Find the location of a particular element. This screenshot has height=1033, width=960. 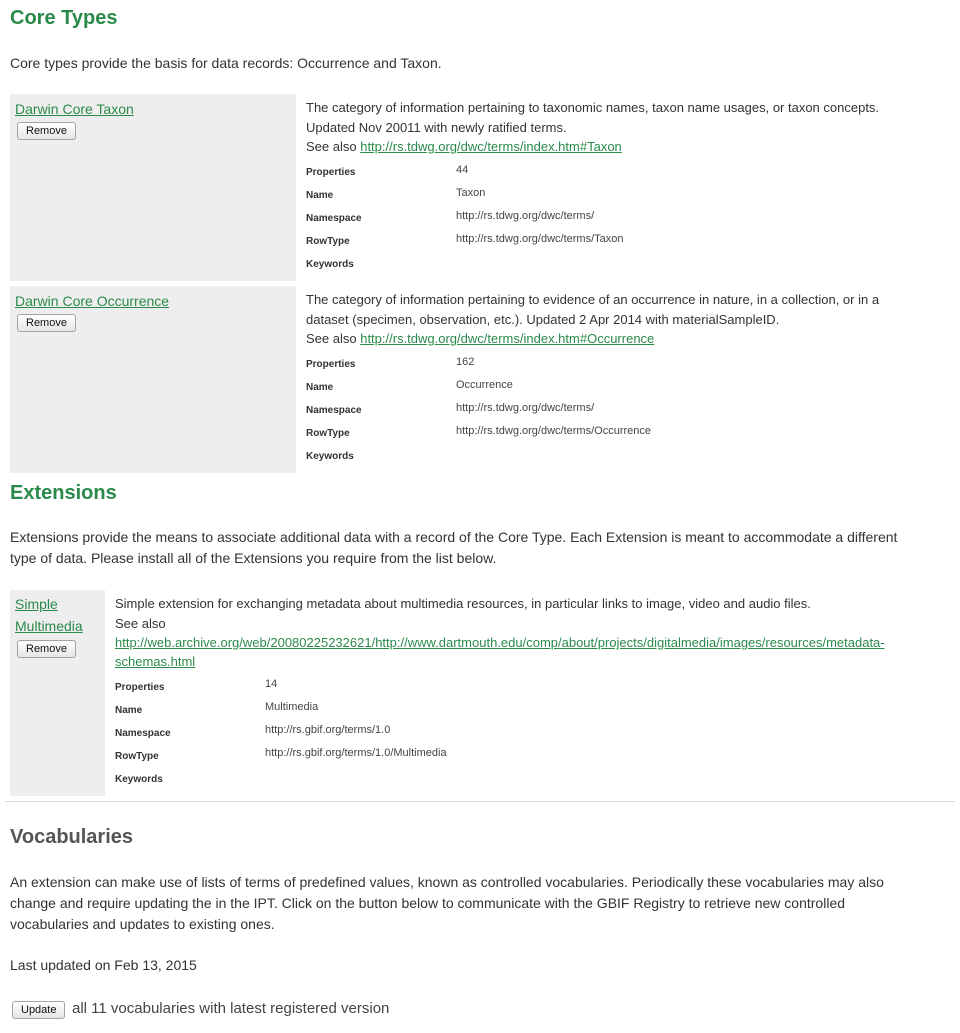

extension-multimedia-link-line1: Simple is located at coordinates (36, 604).